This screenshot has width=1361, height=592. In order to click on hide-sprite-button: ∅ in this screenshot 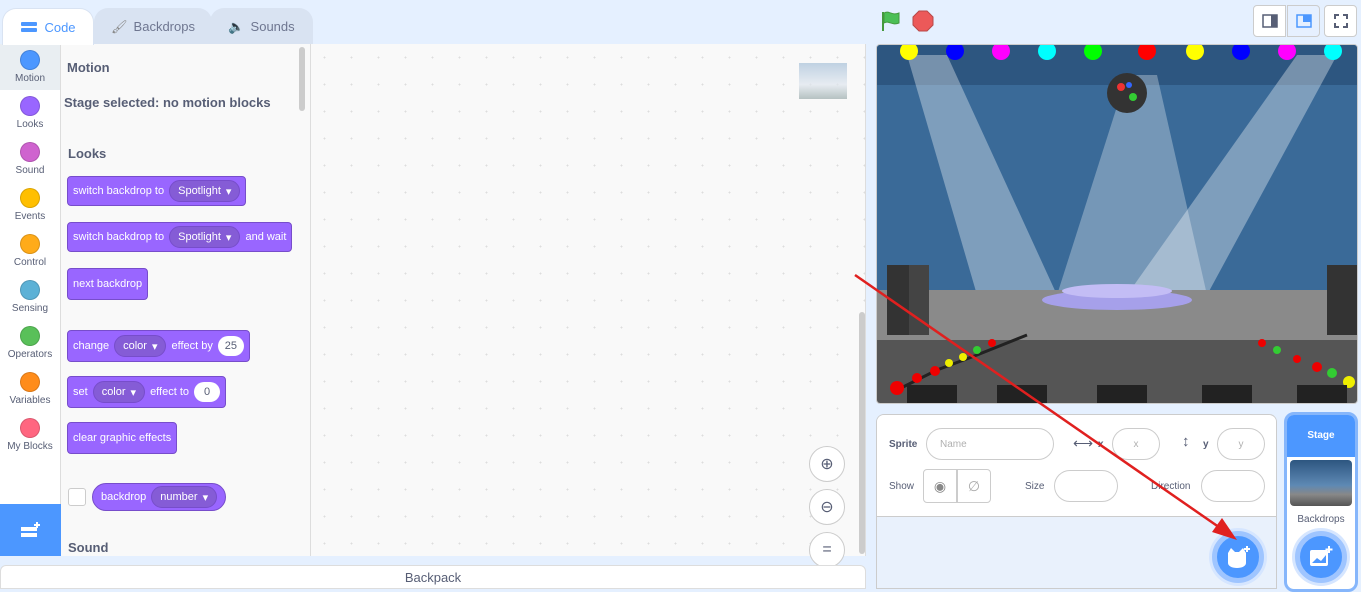, I will do `click(974, 486)`.